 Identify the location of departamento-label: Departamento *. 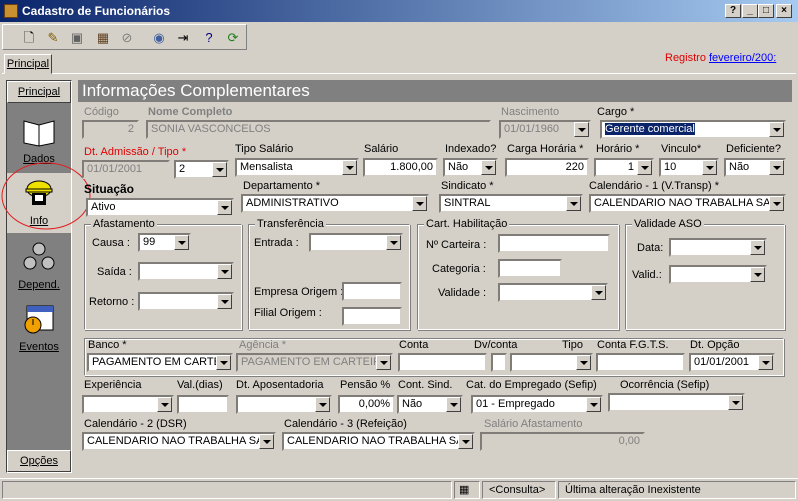
(282, 186).